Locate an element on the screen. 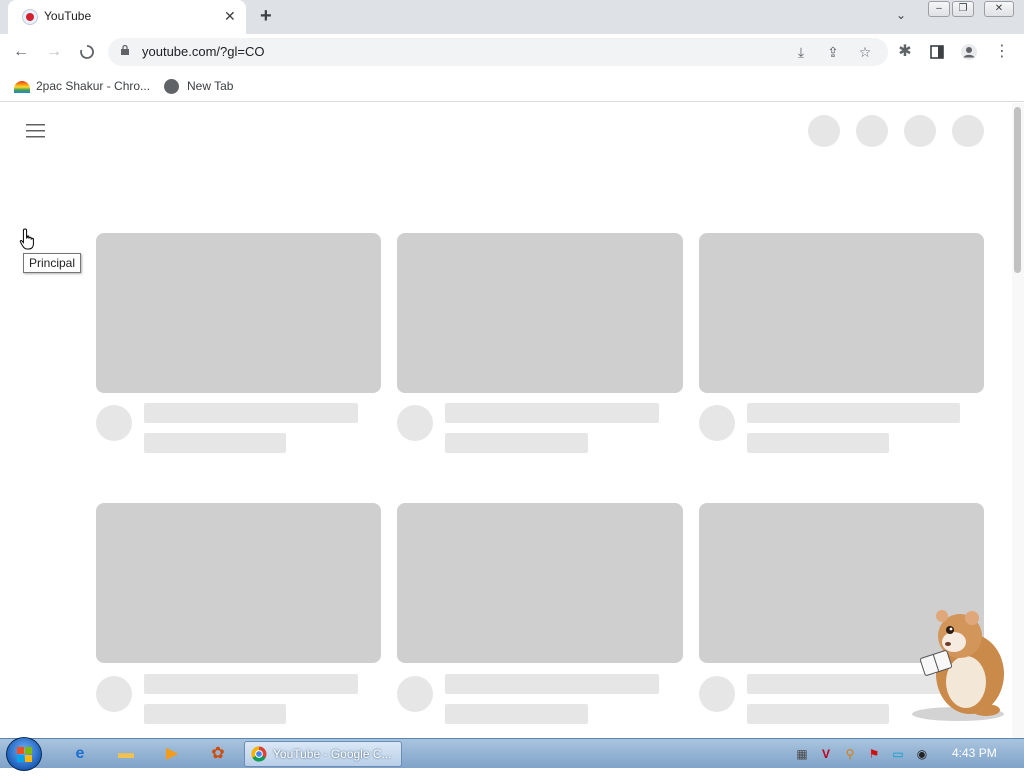 This screenshot has width=1024, height=777. youtube-favicon-icon is located at coordinates (30, 17).